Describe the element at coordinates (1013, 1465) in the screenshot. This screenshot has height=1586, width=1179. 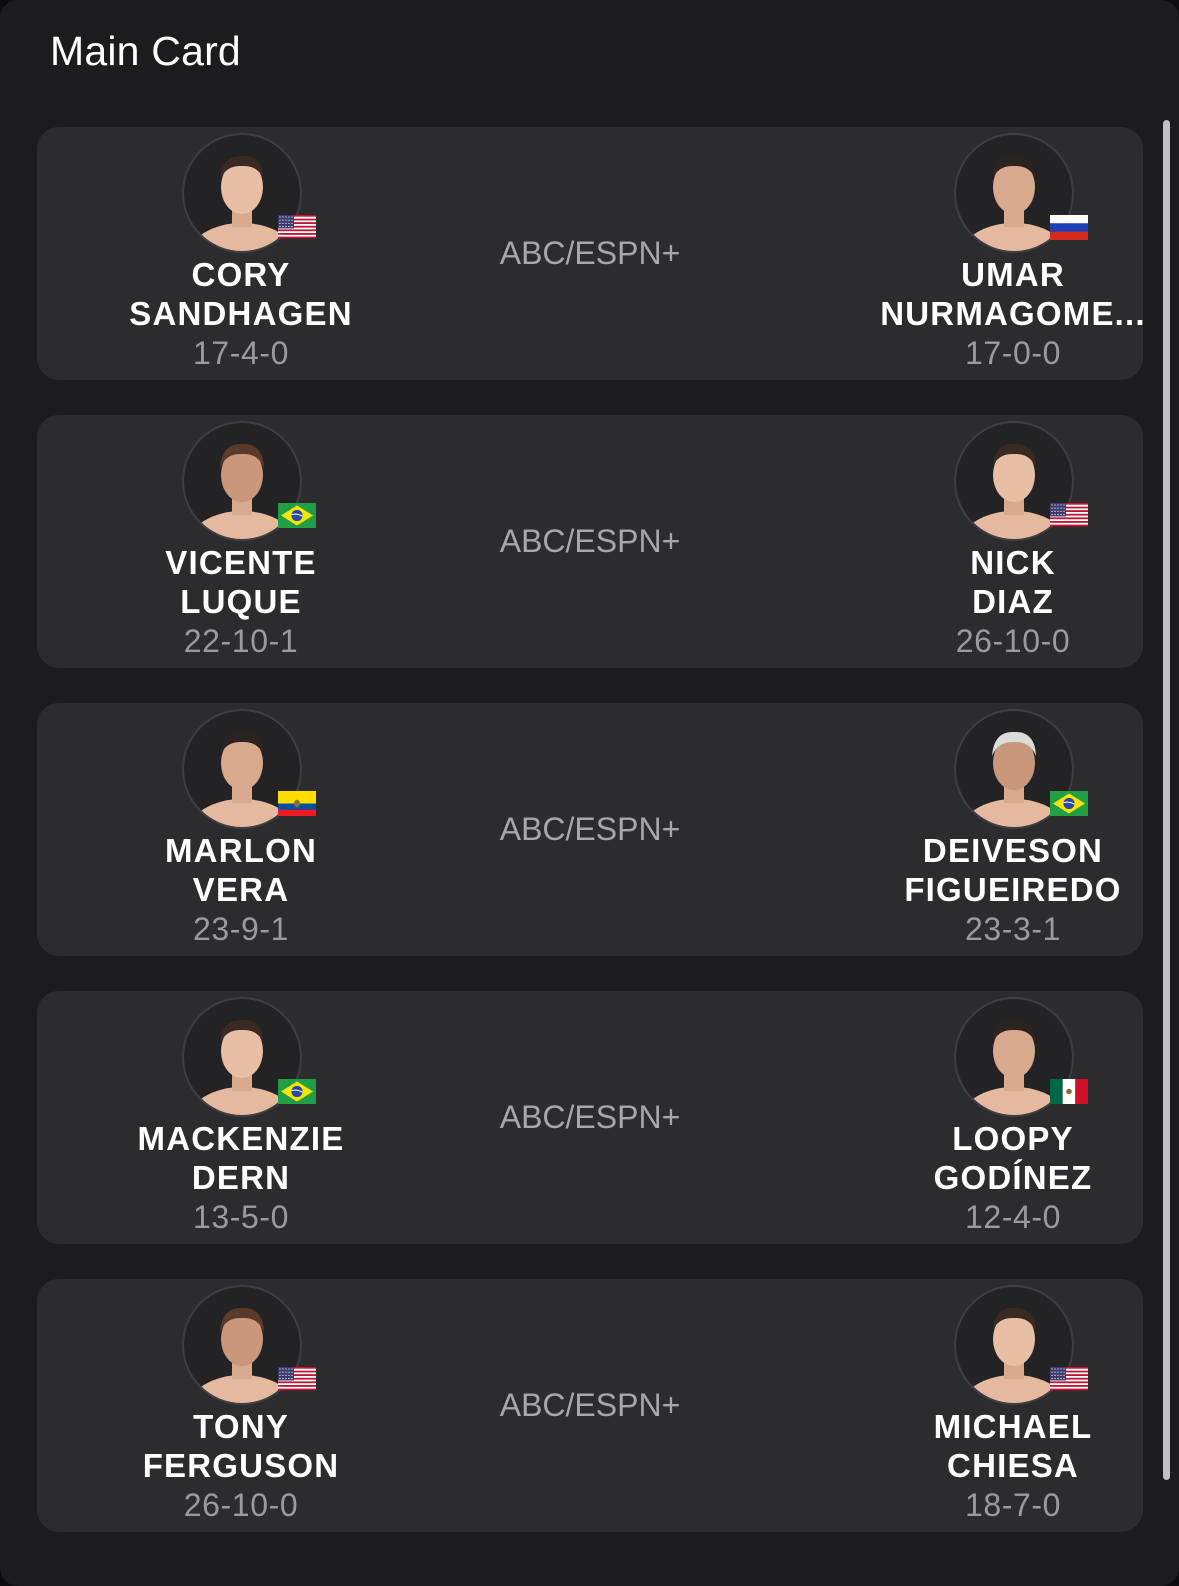
I see `fighter-last-name: CHIESA` at that location.